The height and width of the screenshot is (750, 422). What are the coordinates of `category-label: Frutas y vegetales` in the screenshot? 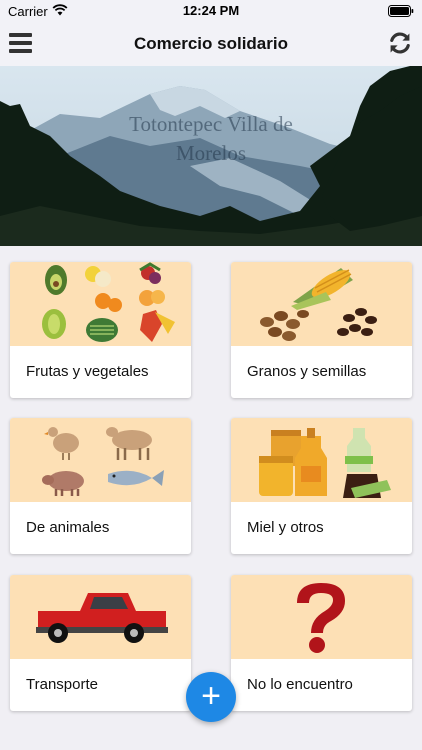 It's located at (87, 371).